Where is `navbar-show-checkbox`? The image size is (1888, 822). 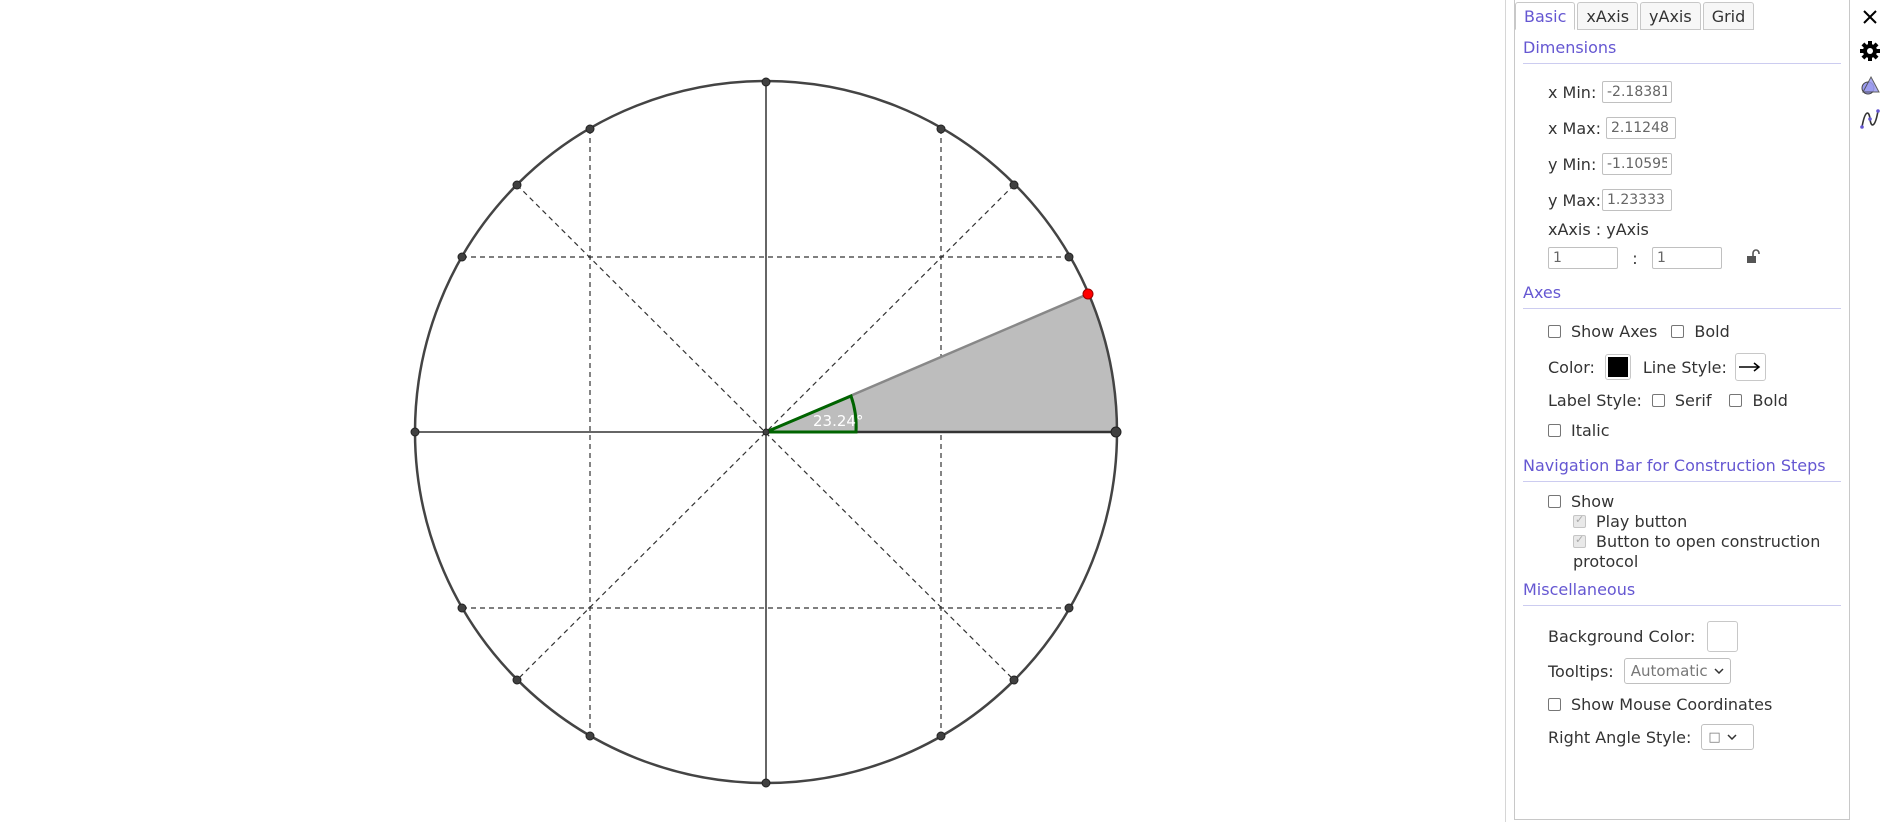 navbar-show-checkbox is located at coordinates (1554, 501).